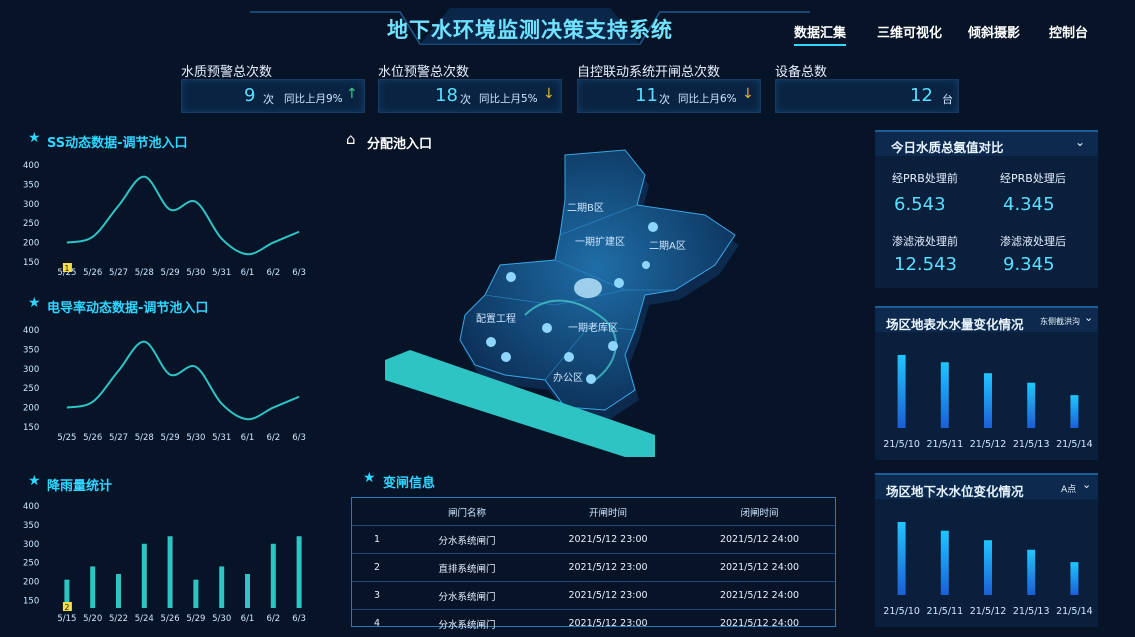  What do you see at coordinates (377, 568) in the screenshot?
I see `table-cell: 2` at bounding box center [377, 568].